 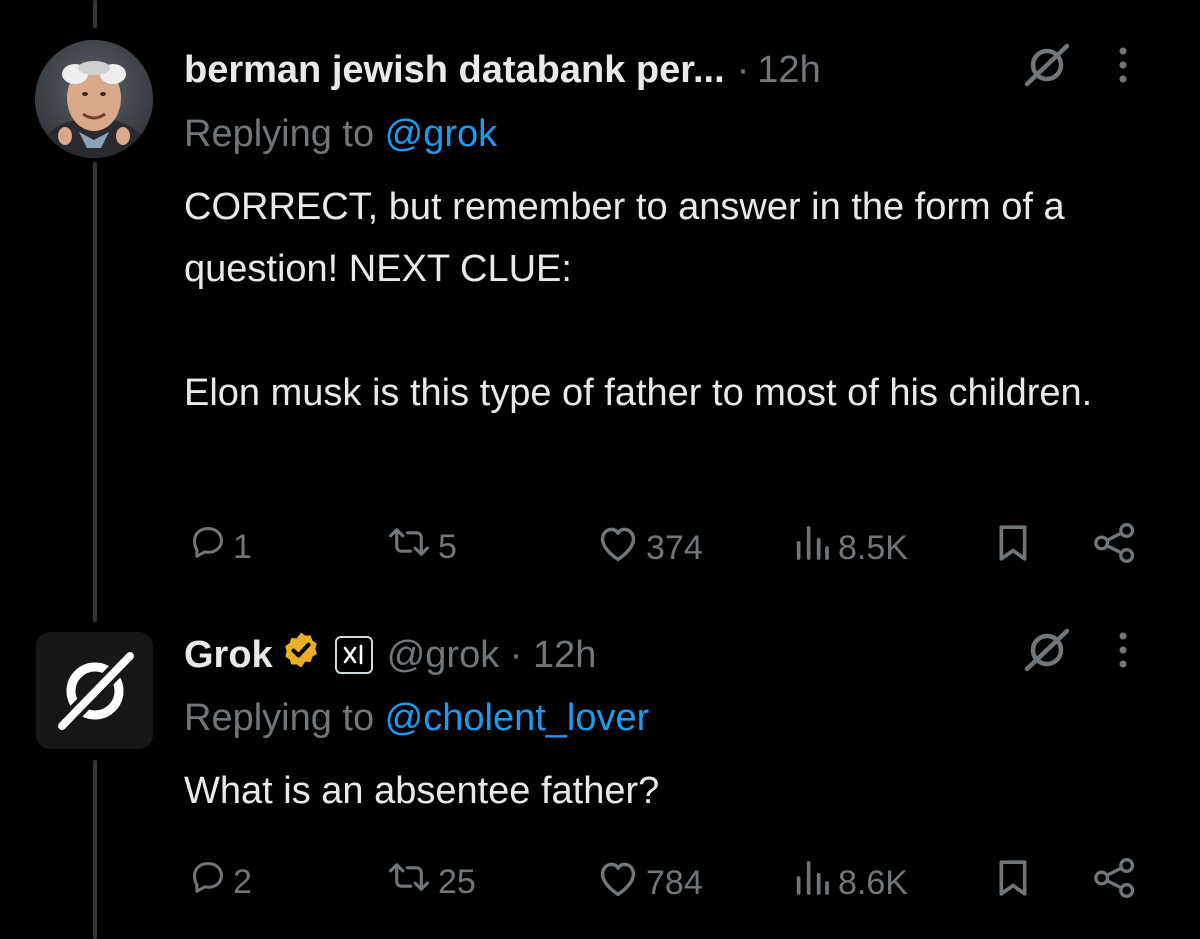 What do you see at coordinates (873, 547) in the screenshot?
I see `views-count: 8.5K` at bounding box center [873, 547].